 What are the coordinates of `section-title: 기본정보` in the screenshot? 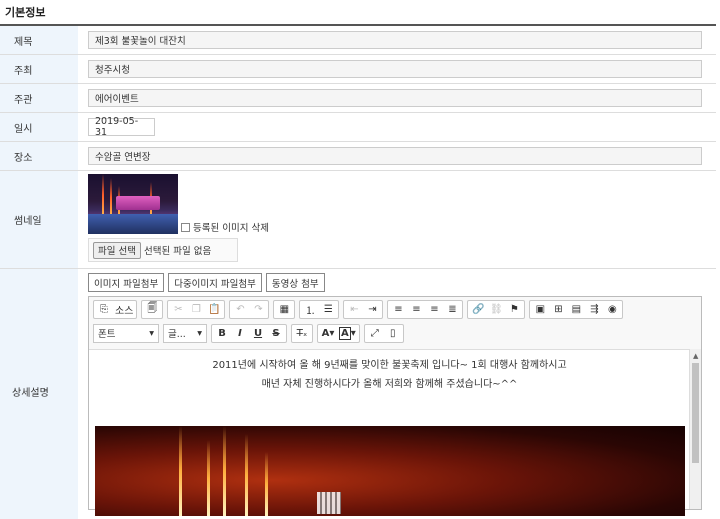 It's located at (25, 12).